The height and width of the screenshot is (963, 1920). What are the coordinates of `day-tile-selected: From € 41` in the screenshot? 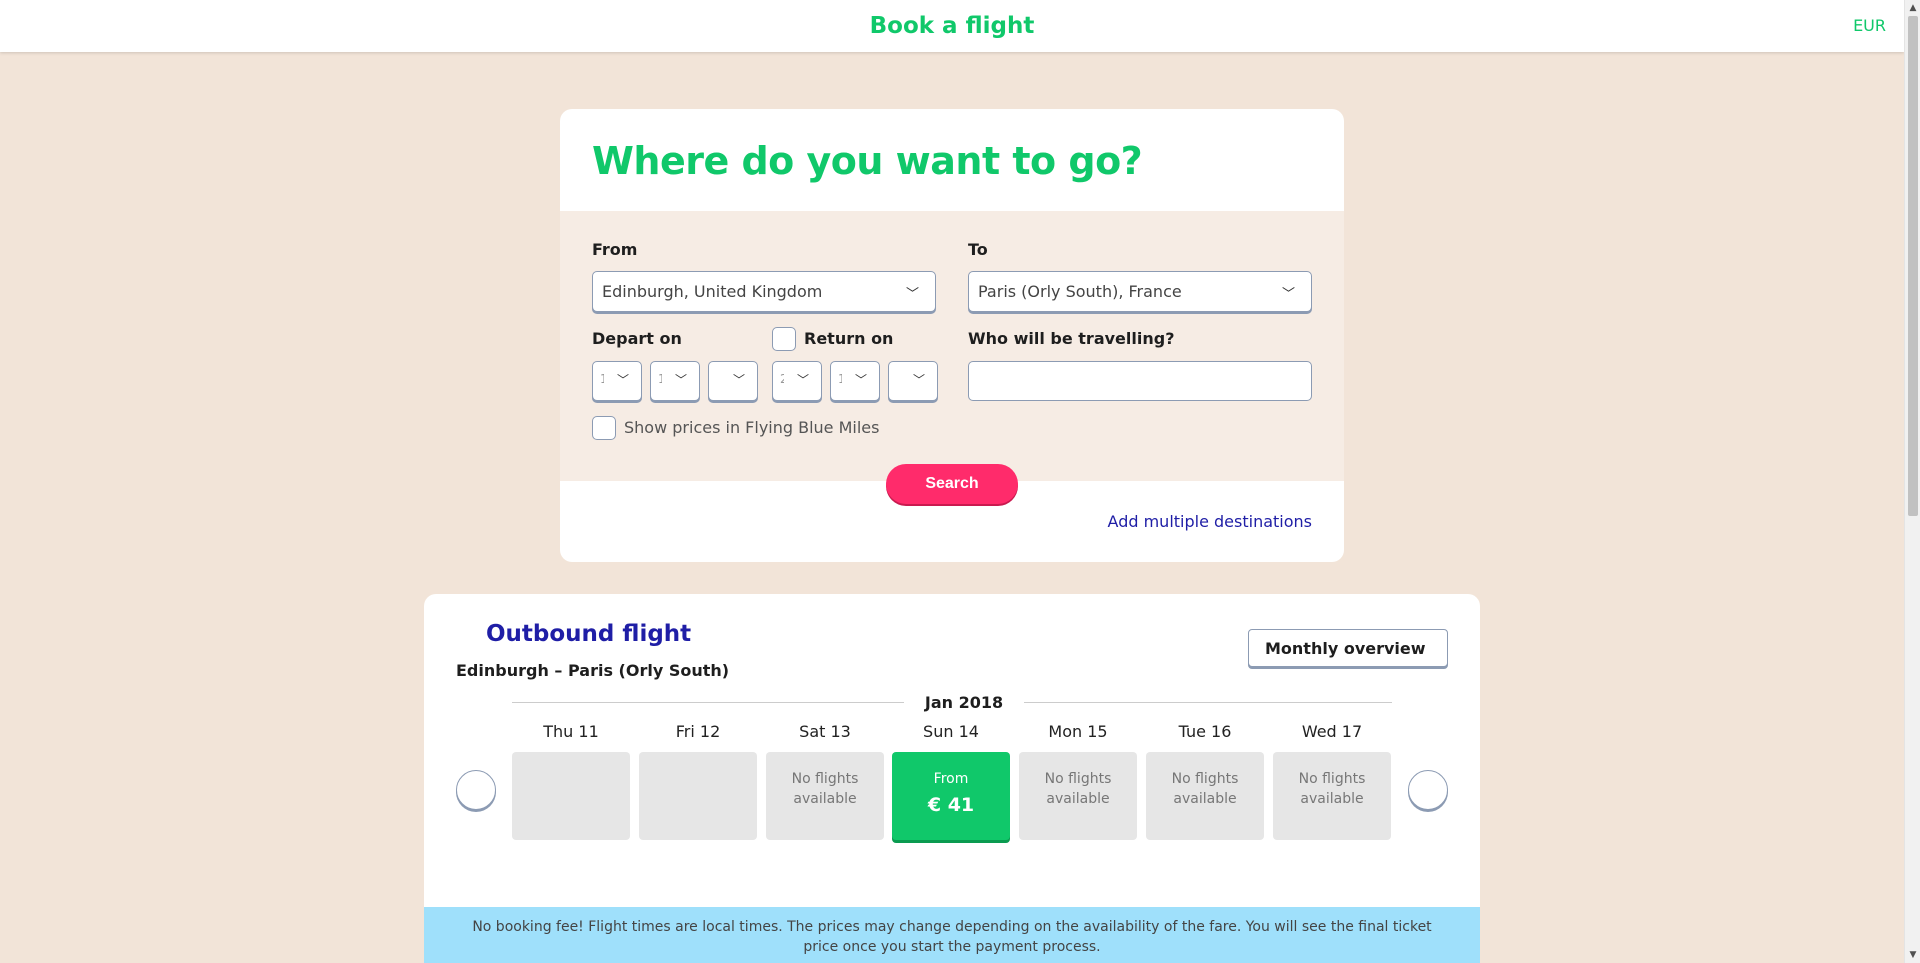 It's located at (951, 796).